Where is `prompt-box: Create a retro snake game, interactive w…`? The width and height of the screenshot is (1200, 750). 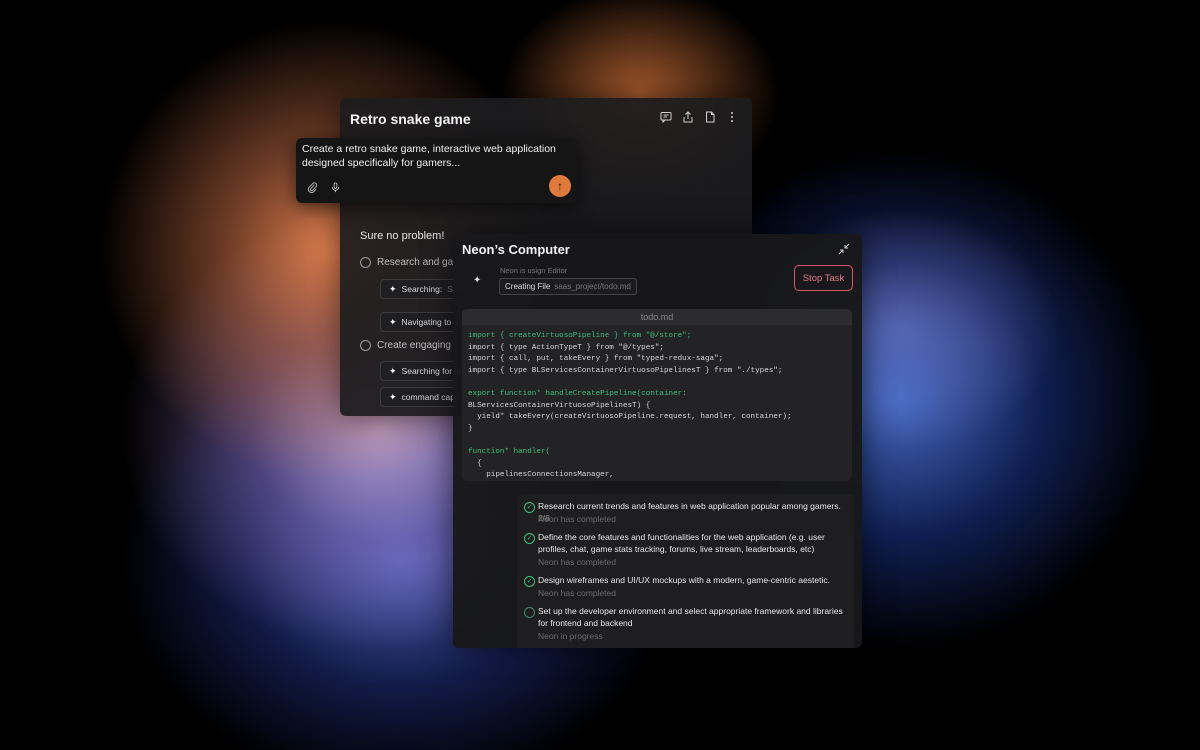
prompt-box: Create a retro snake game, interactive w… is located at coordinates (436, 170).